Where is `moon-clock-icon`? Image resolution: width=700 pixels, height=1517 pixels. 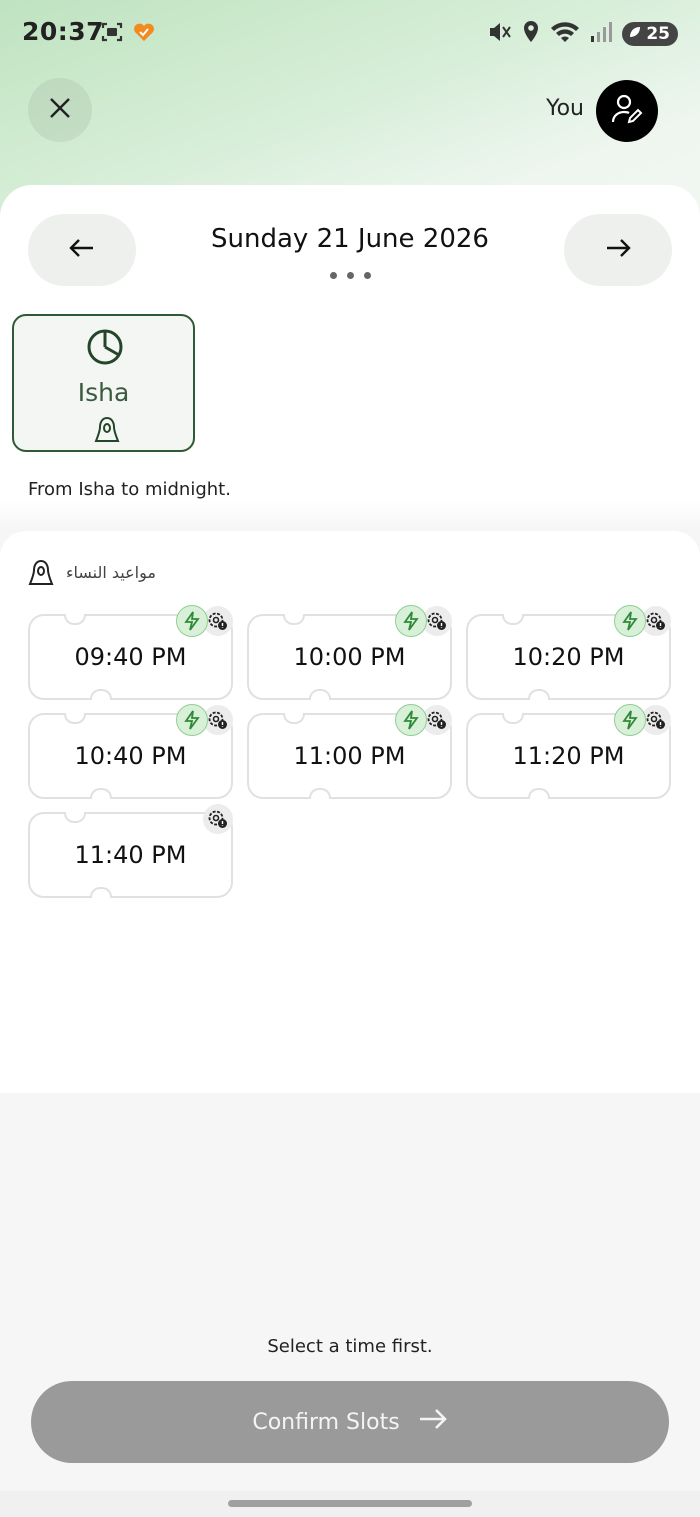
moon-clock-icon is located at coordinates (105, 349).